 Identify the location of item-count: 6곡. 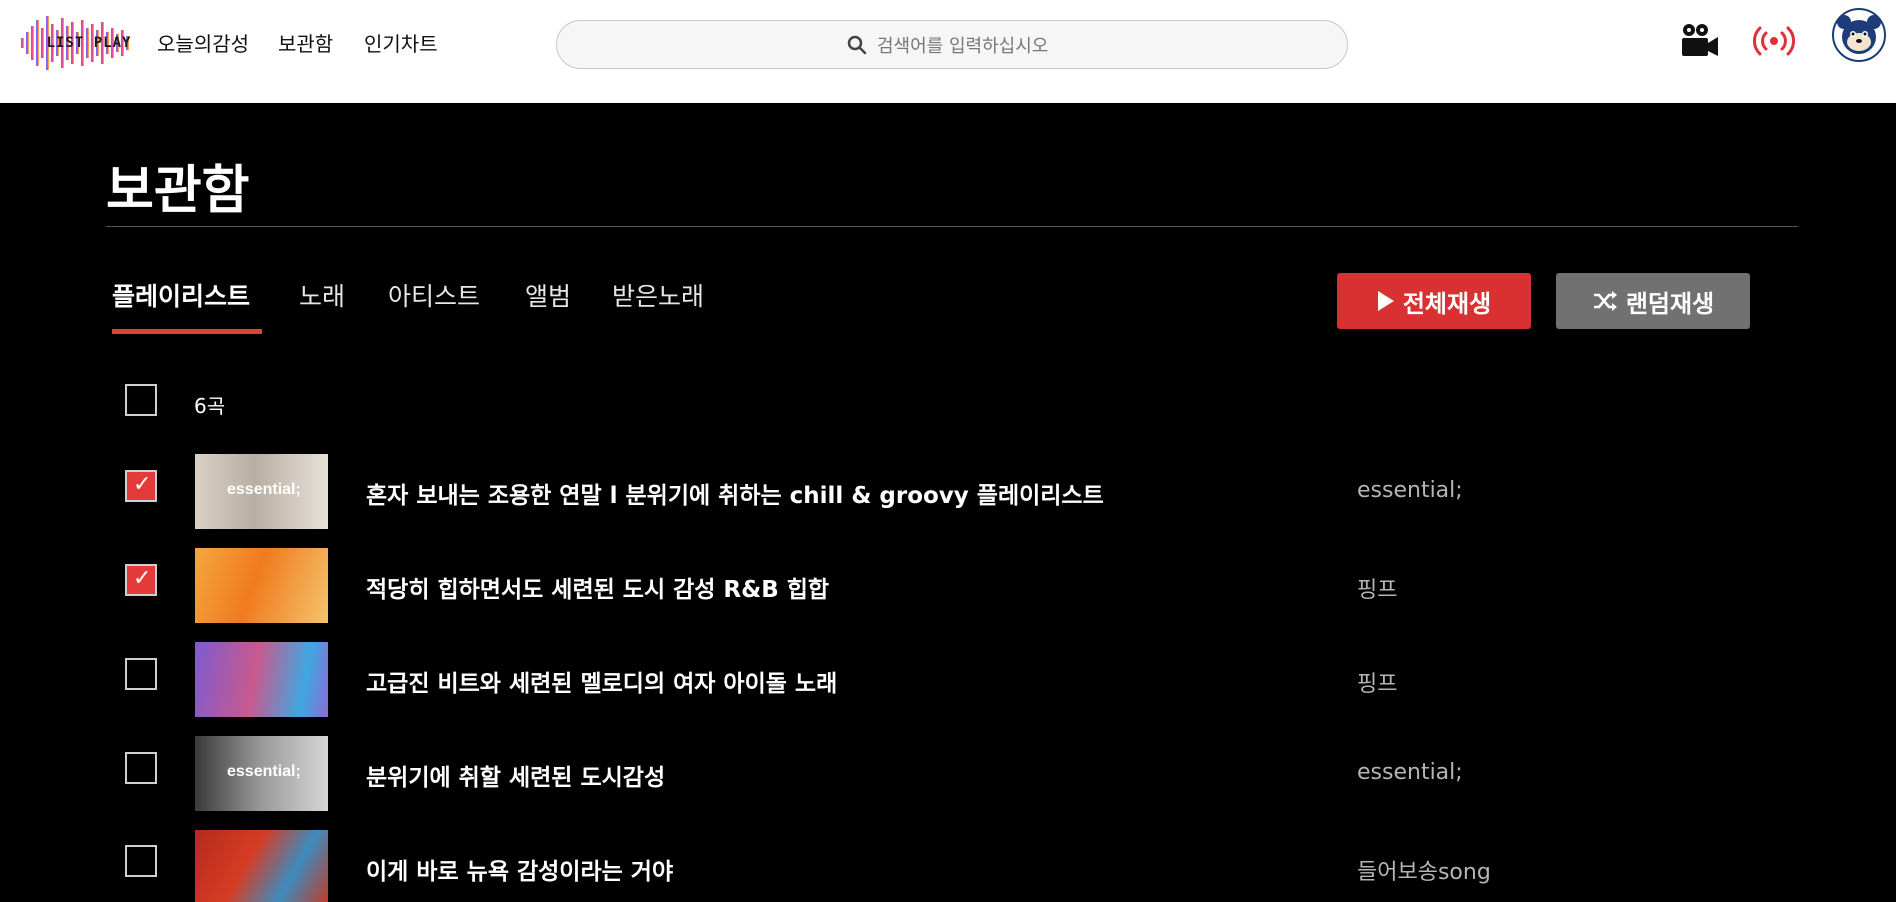
(210, 406).